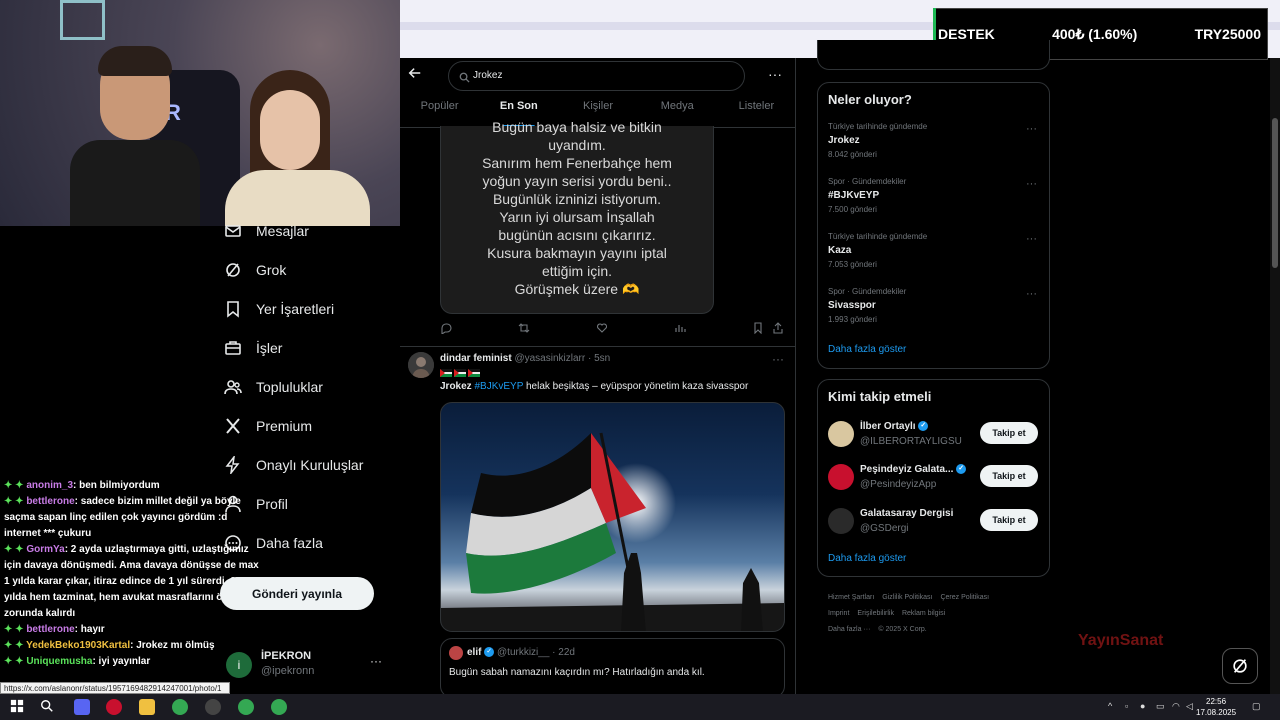  I want to click on suggestion-name: Galatasaray Dergisi, so click(907, 513).